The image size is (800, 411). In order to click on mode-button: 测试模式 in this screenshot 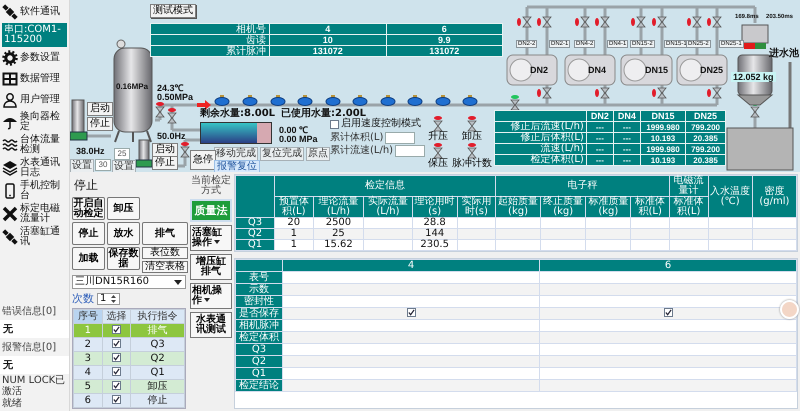, I will do `click(173, 11)`.